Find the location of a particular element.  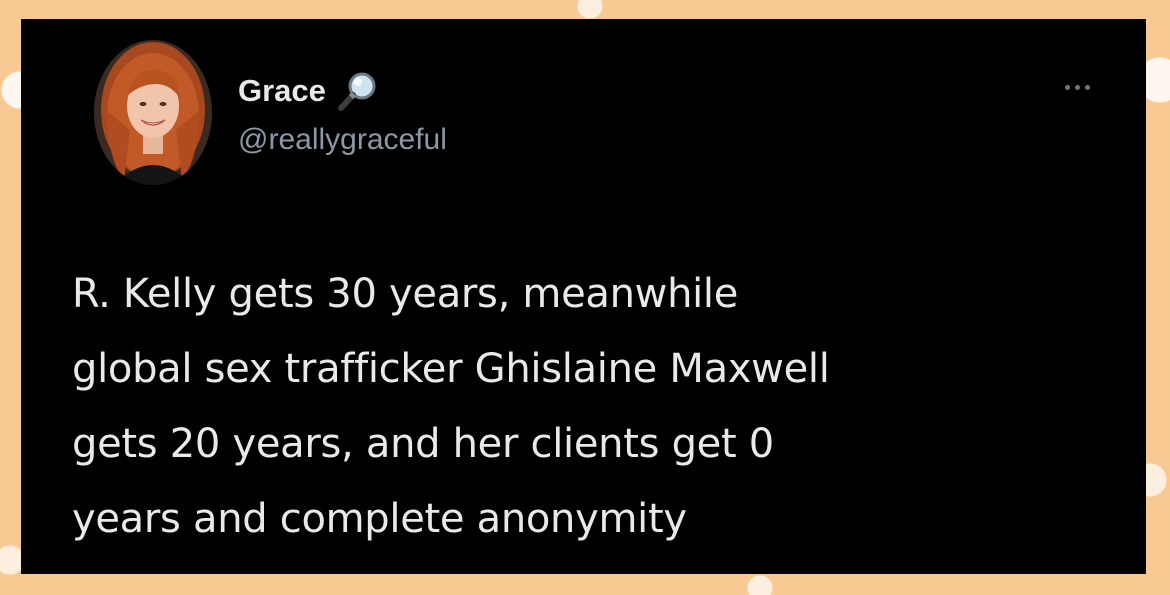

avatar-image is located at coordinates (153, 112).